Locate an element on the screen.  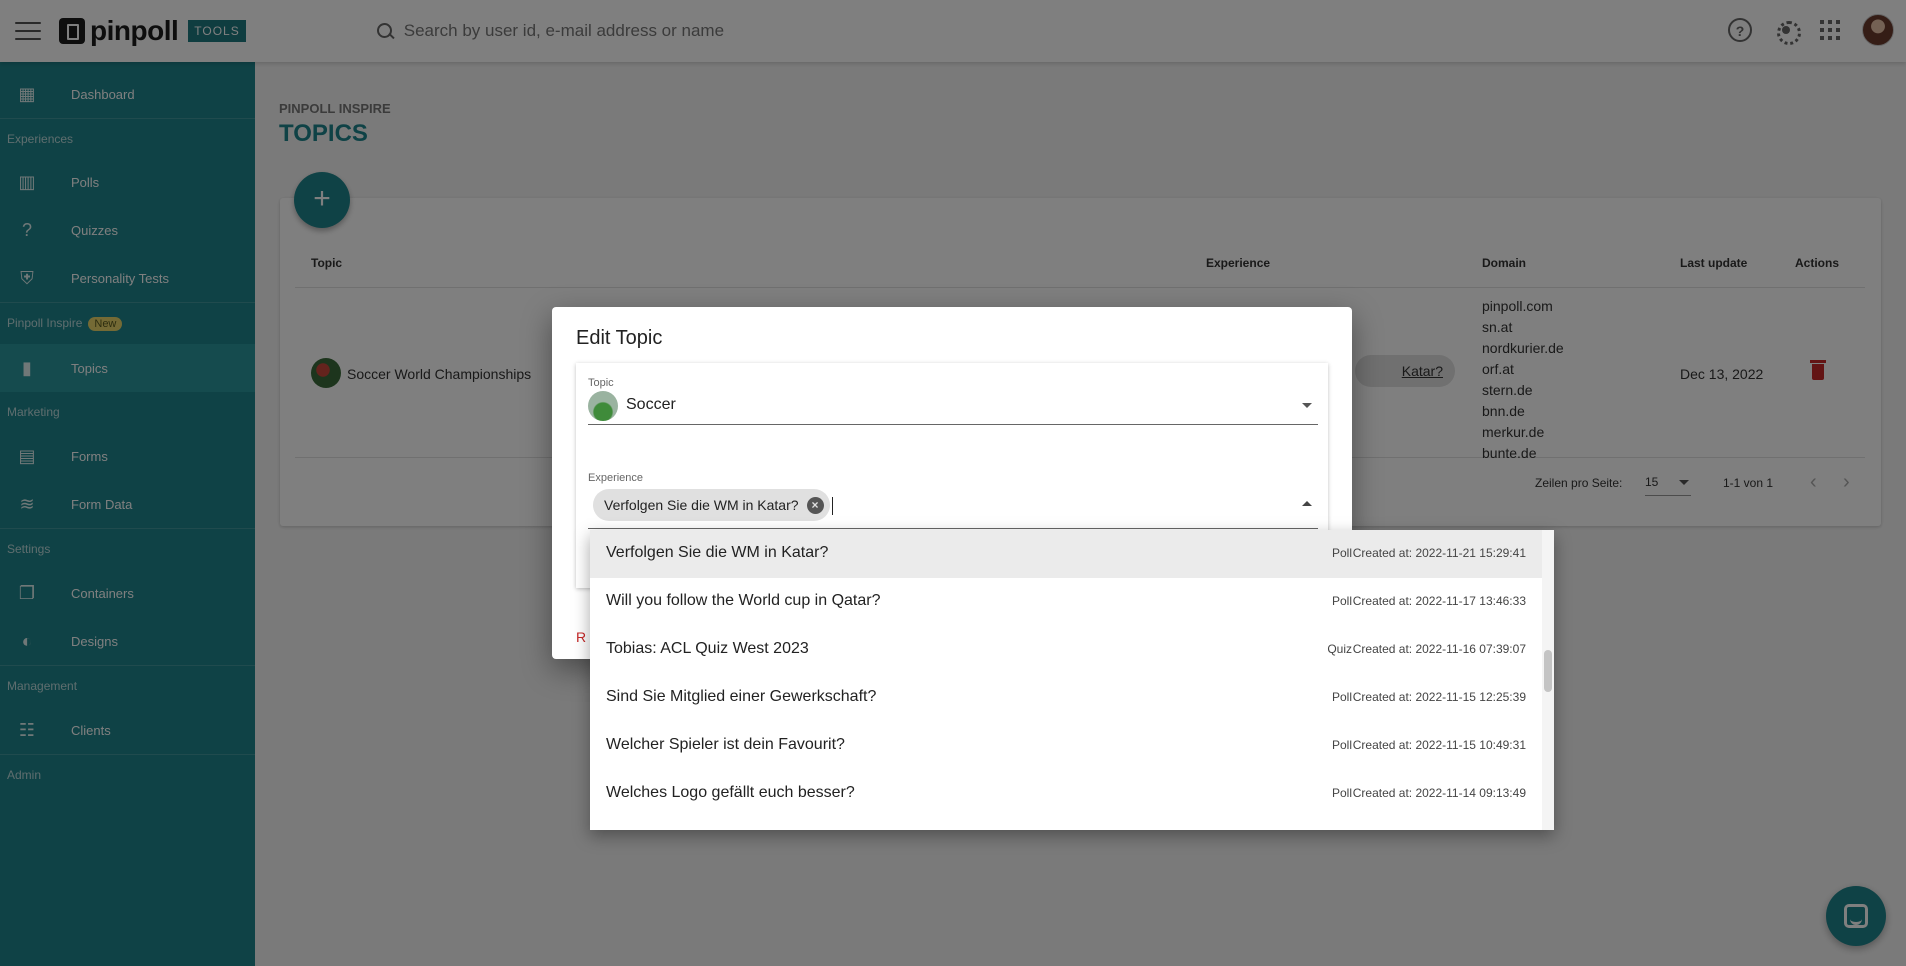
option-title: Verfolgen Sie die WM in Katar? is located at coordinates (717, 552).